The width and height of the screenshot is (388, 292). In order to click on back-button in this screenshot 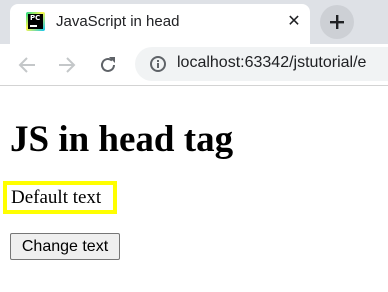, I will do `click(27, 65)`.